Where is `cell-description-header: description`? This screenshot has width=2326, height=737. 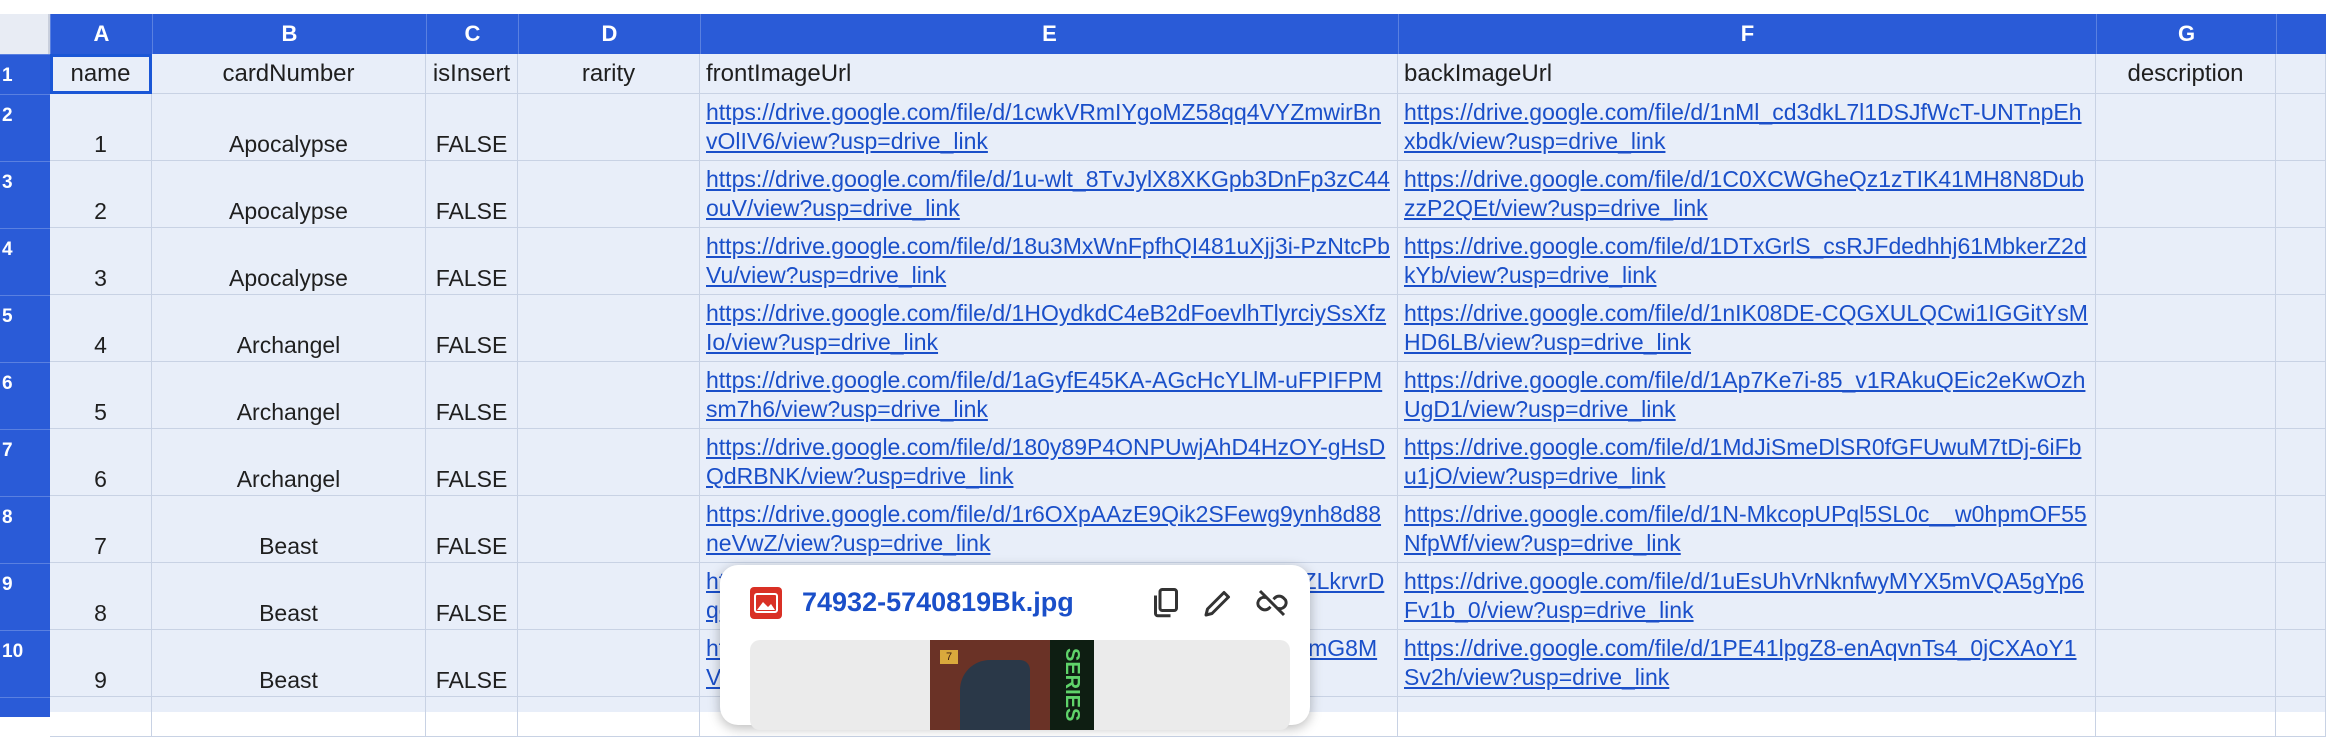
cell-description-header: description is located at coordinates (2186, 74).